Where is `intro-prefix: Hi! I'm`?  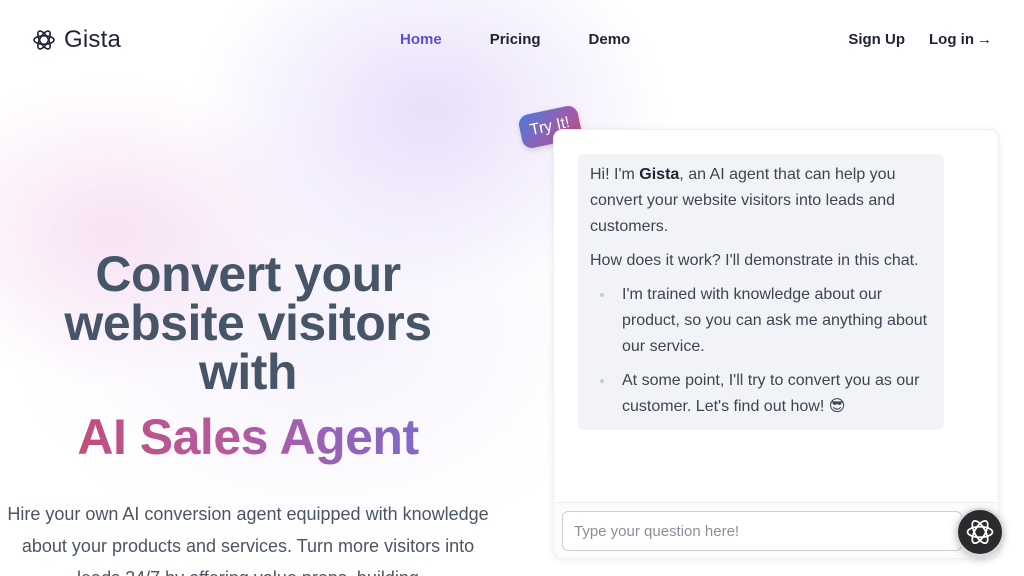
intro-prefix: Hi! I'm is located at coordinates (615, 174).